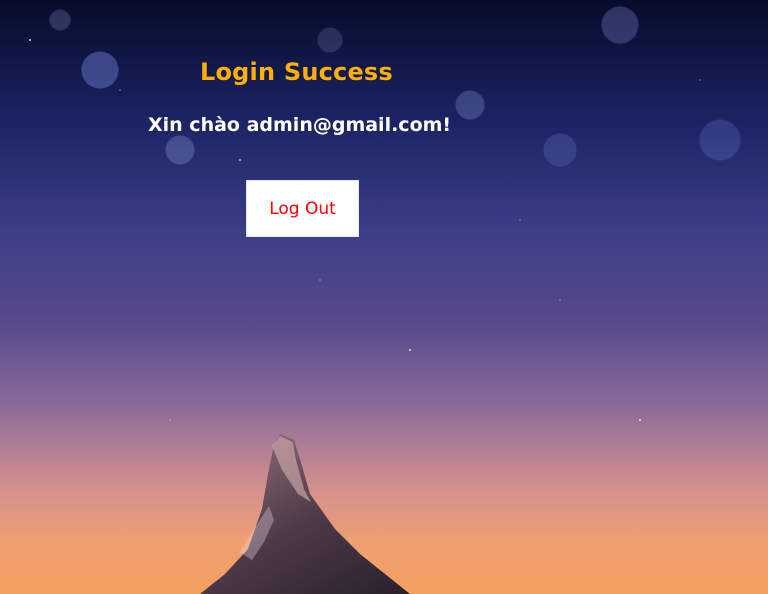  Describe the element at coordinates (320, 514) in the screenshot. I see `mountain-silhouette` at that location.